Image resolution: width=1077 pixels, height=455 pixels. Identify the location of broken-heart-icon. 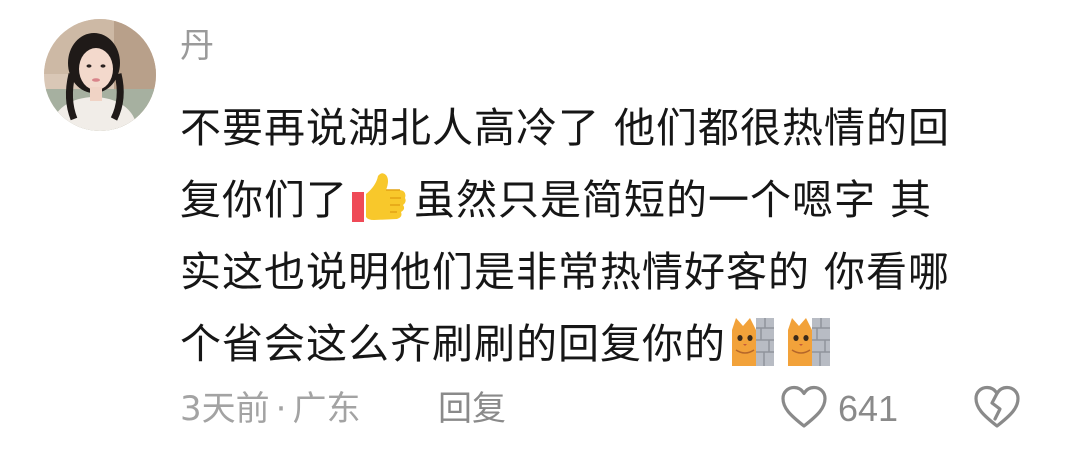
(997, 409).